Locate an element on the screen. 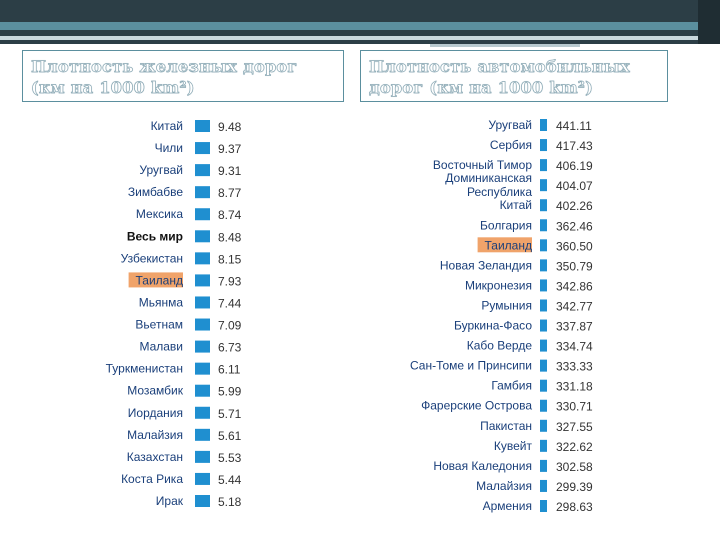 Image resolution: width=720 pixels, height=540 pixels. value-label: 9.48 is located at coordinates (230, 127).